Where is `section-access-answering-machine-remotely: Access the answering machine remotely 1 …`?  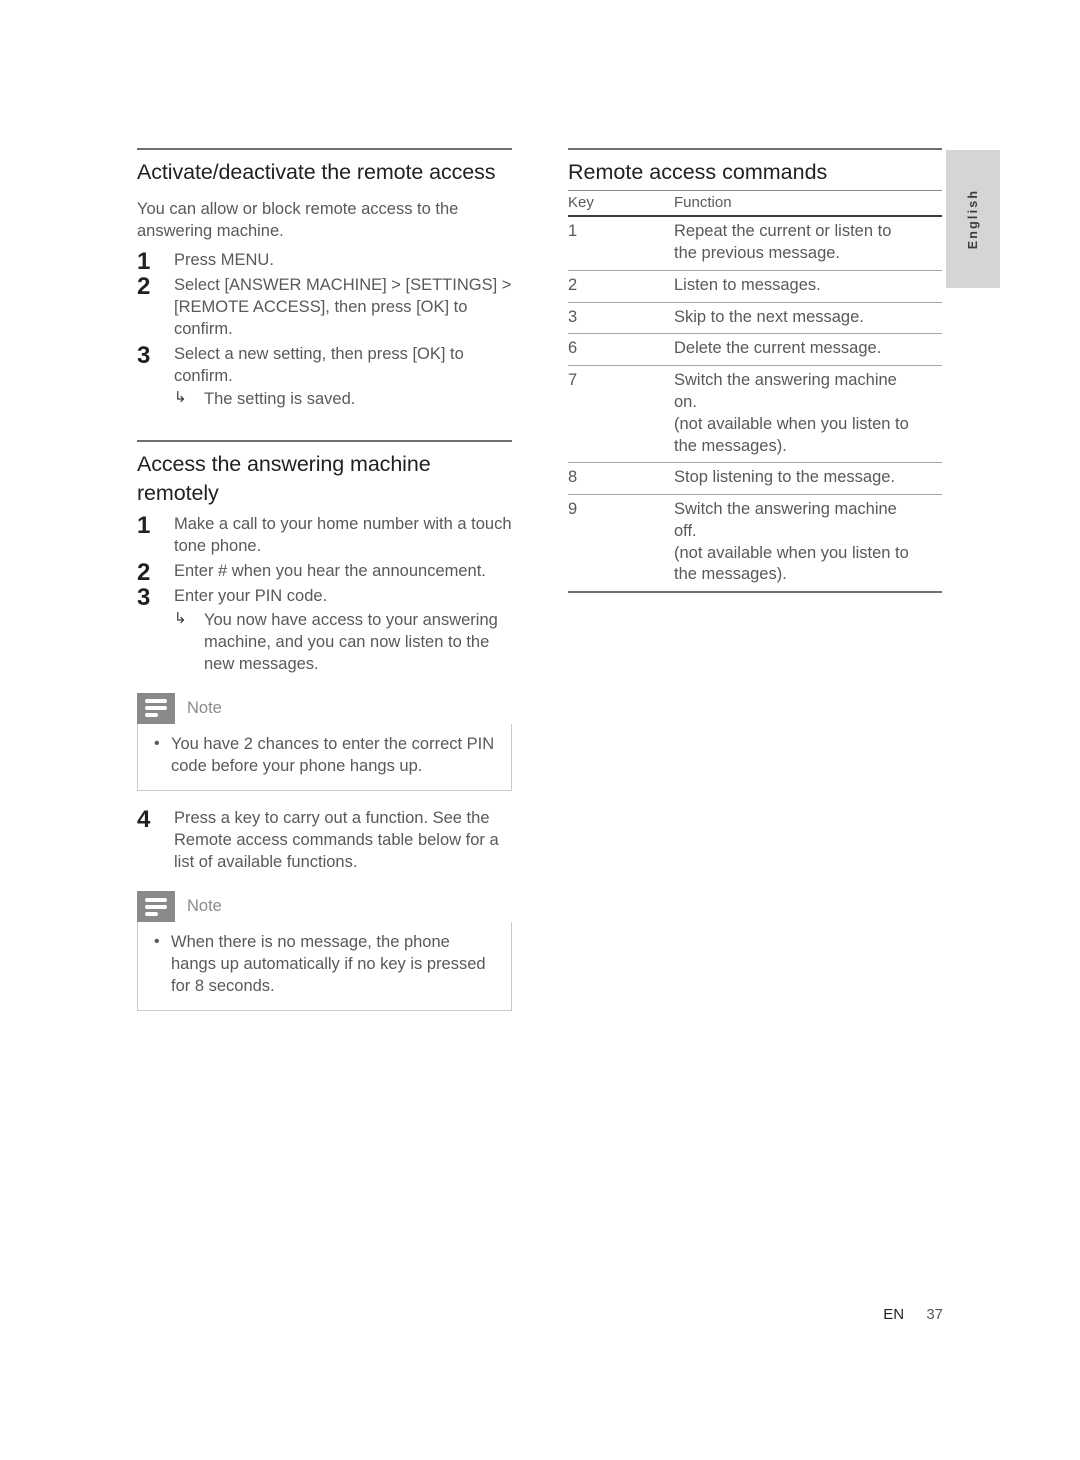 section-access-answering-machine-remotely: Access the answering machine remotely 1 … is located at coordinates (324, 725).